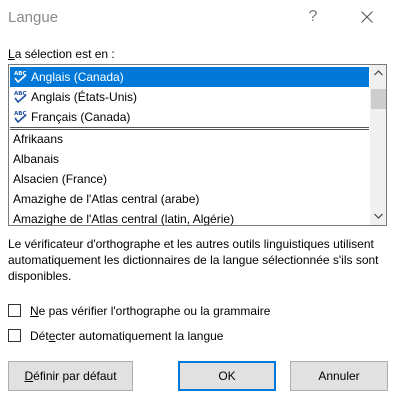 The image size is (396, 399). I want to click on no-proofing-checkbox, so click(14, 310).